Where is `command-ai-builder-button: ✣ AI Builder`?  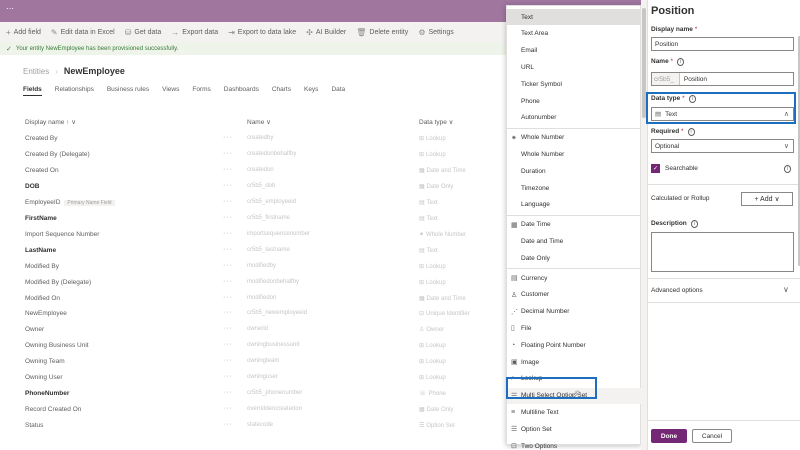
command-ai-builder-button: ✣ AI Builder is located at coordinates (326, 32).